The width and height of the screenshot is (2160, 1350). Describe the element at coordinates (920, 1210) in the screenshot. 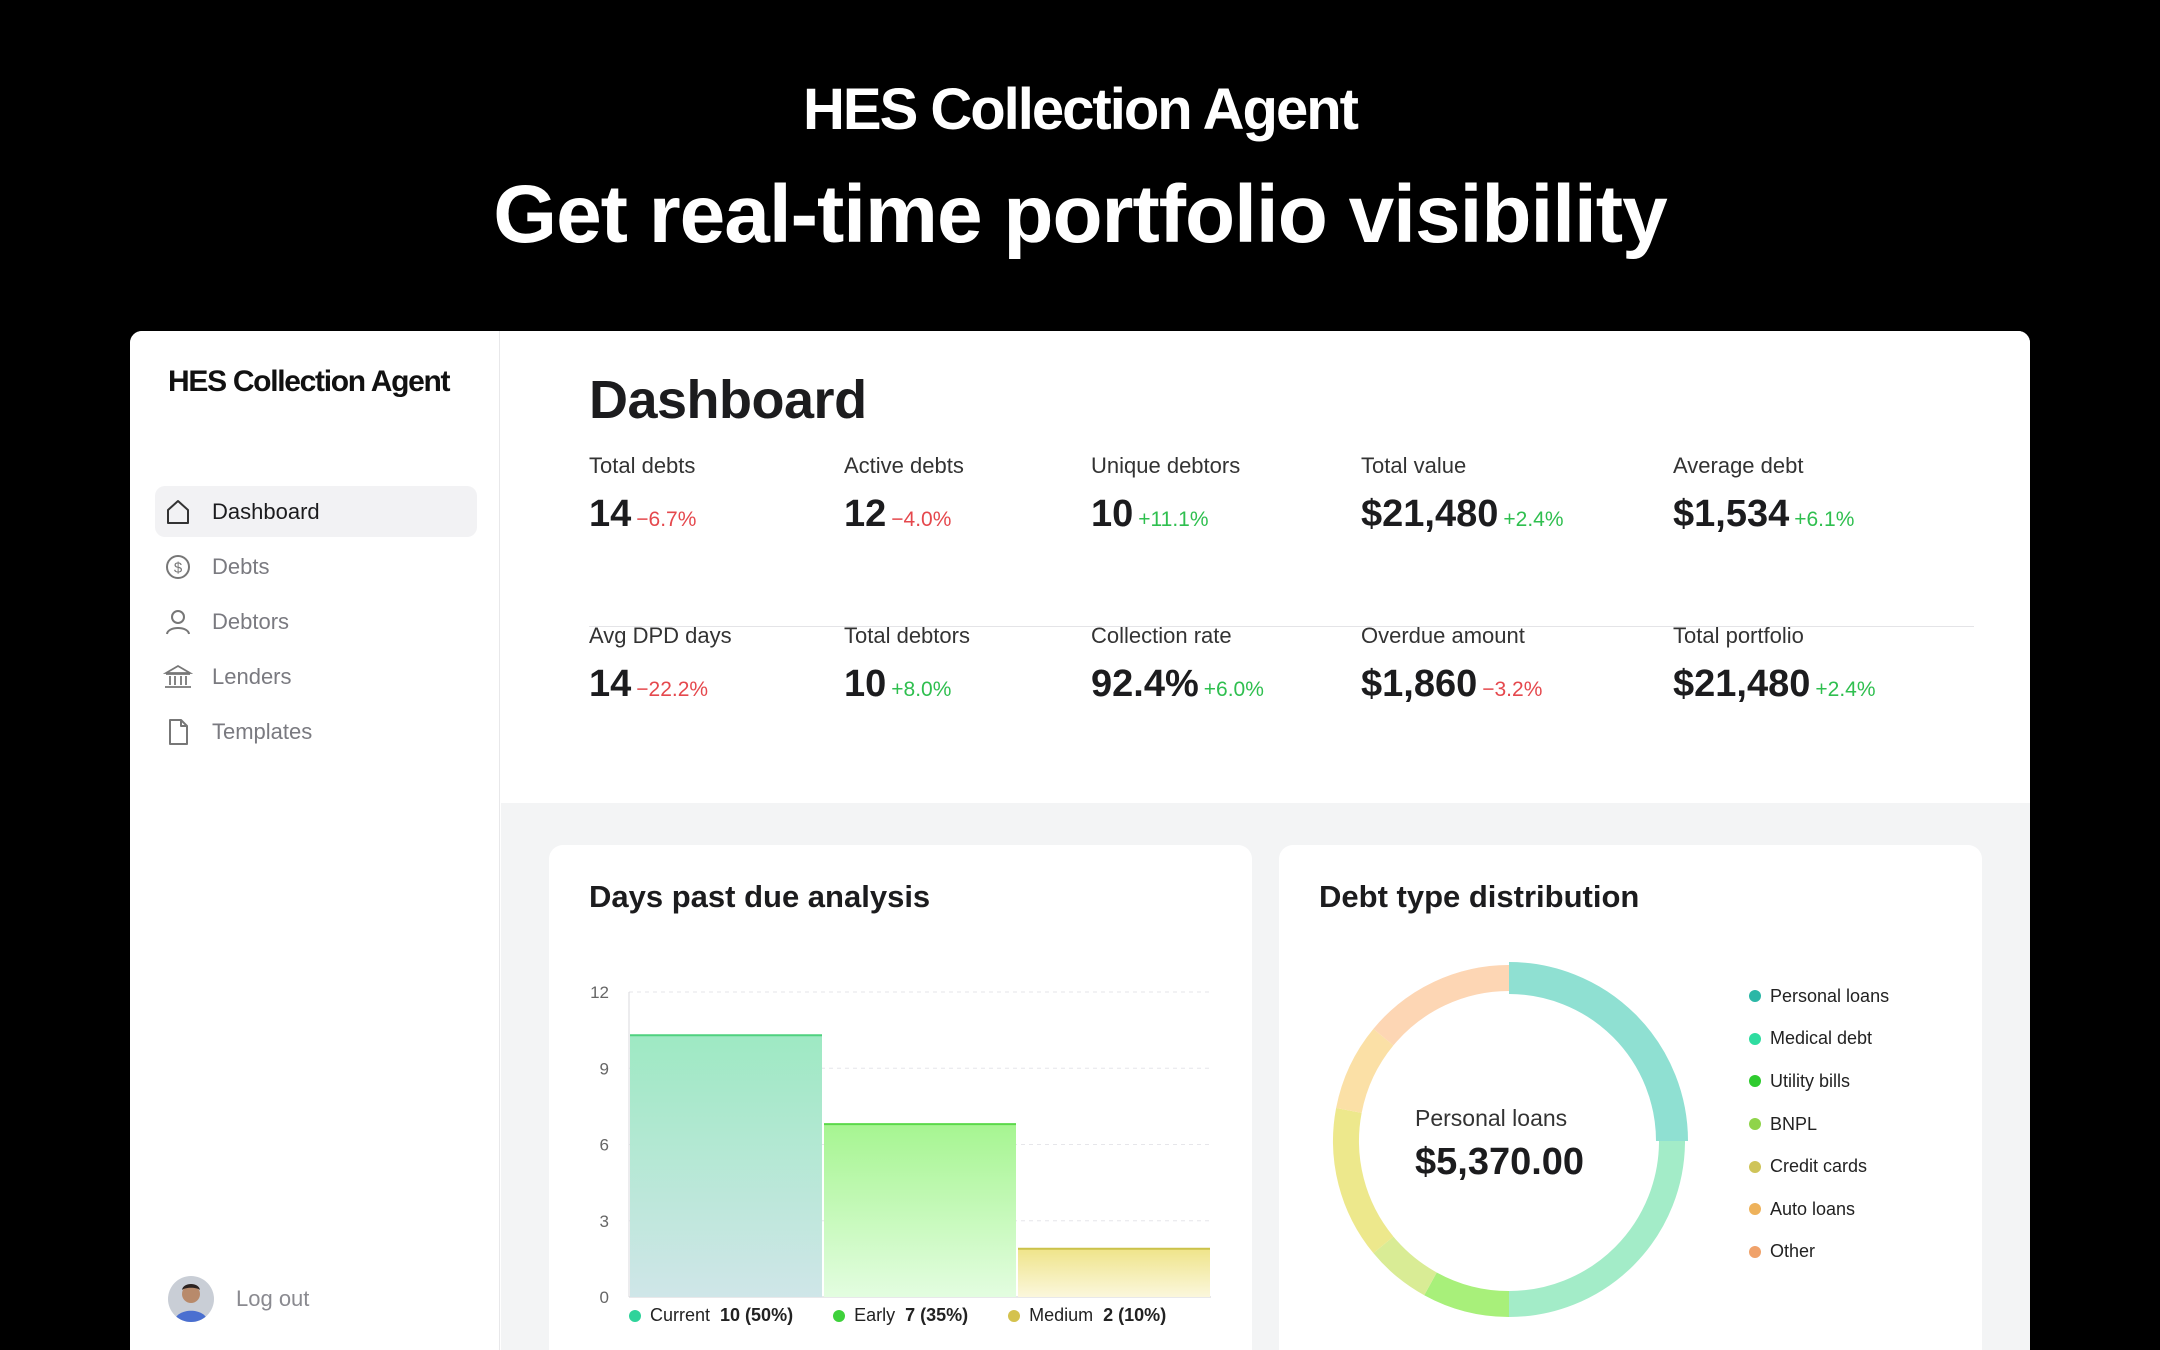

I see `bar-early` at that location.